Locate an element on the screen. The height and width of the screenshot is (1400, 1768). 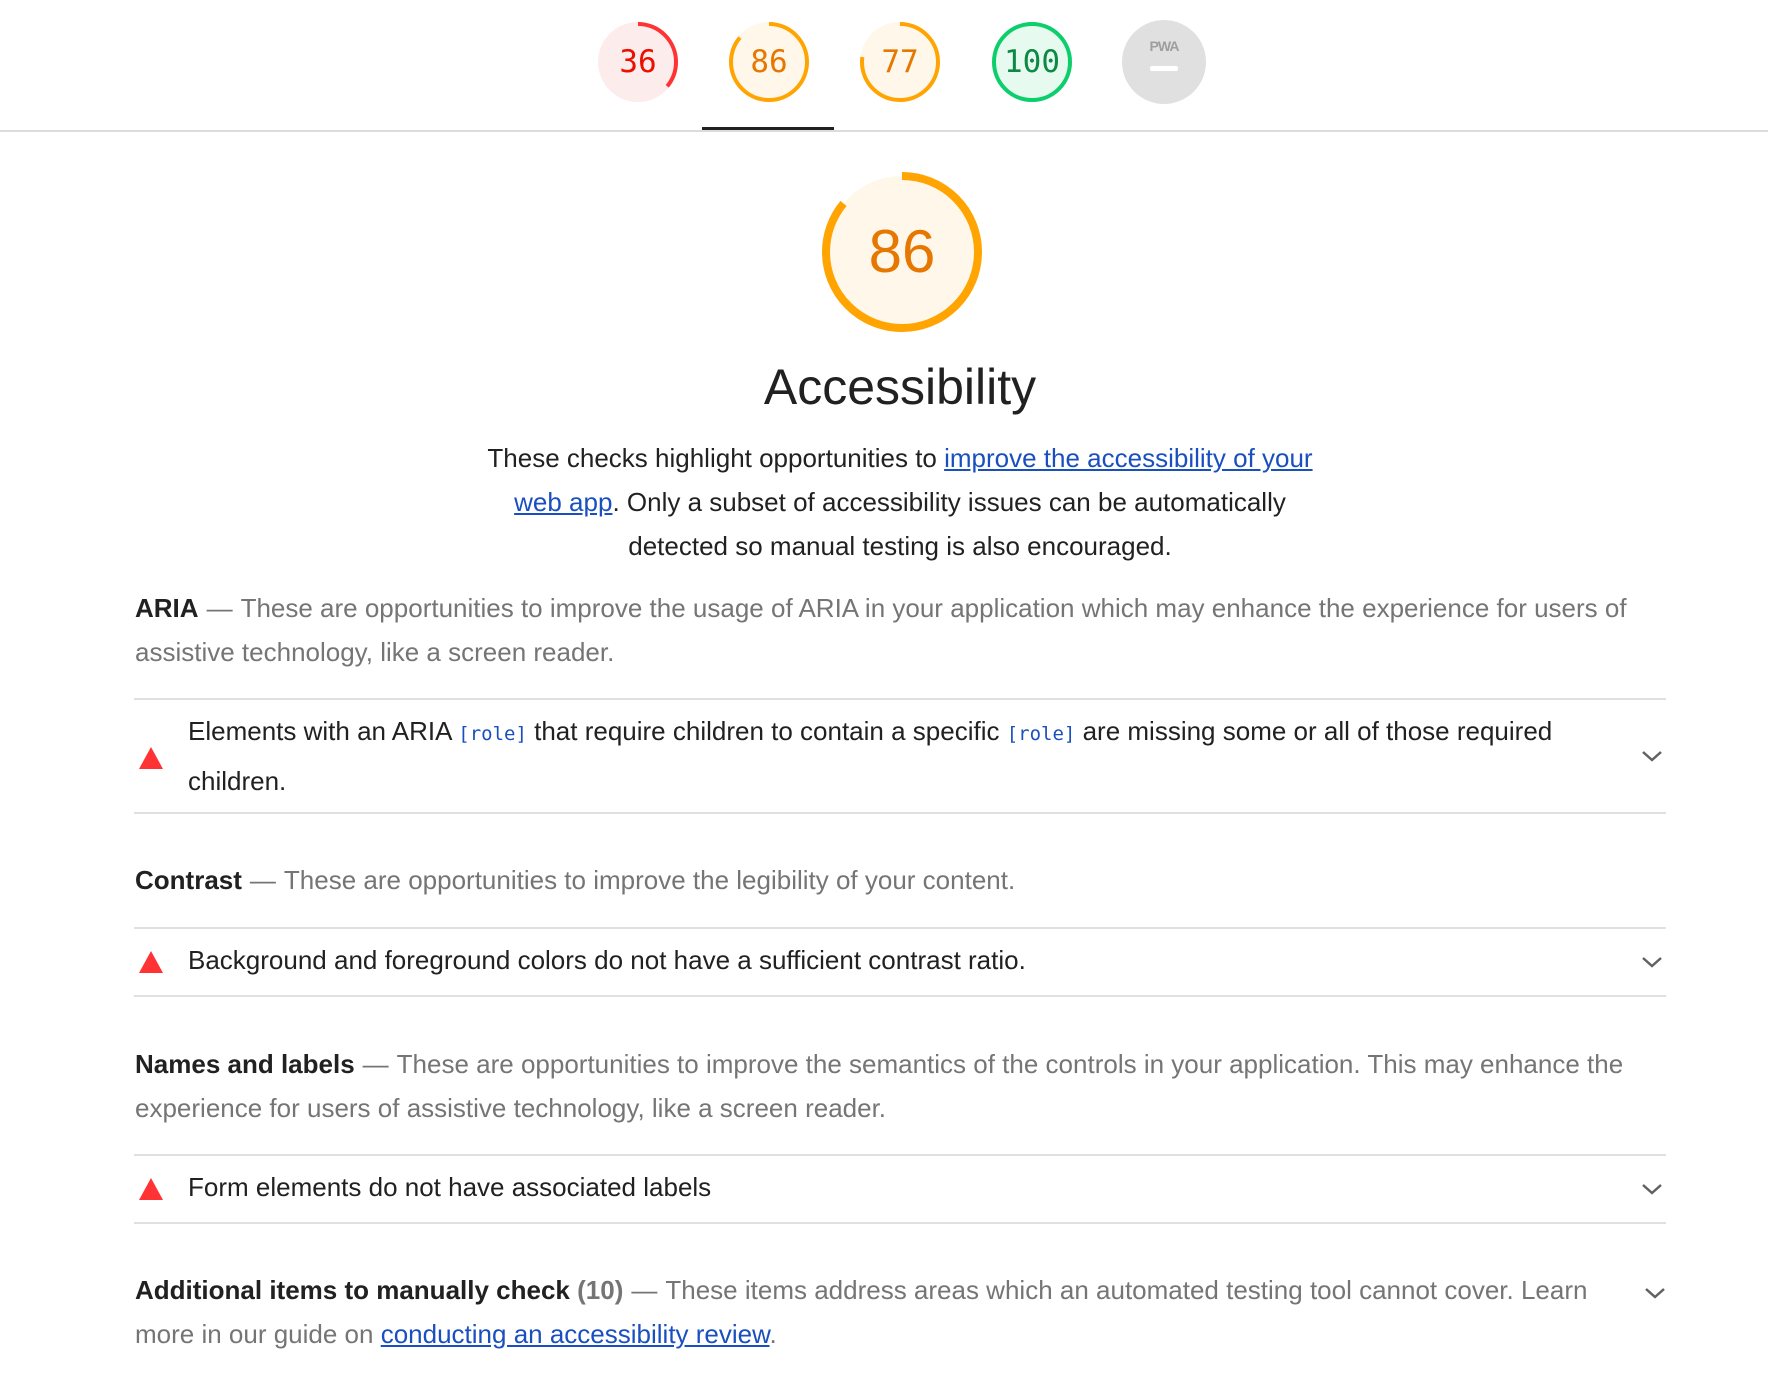
best-practices-score: 77 is located at coordinates (900, 62).